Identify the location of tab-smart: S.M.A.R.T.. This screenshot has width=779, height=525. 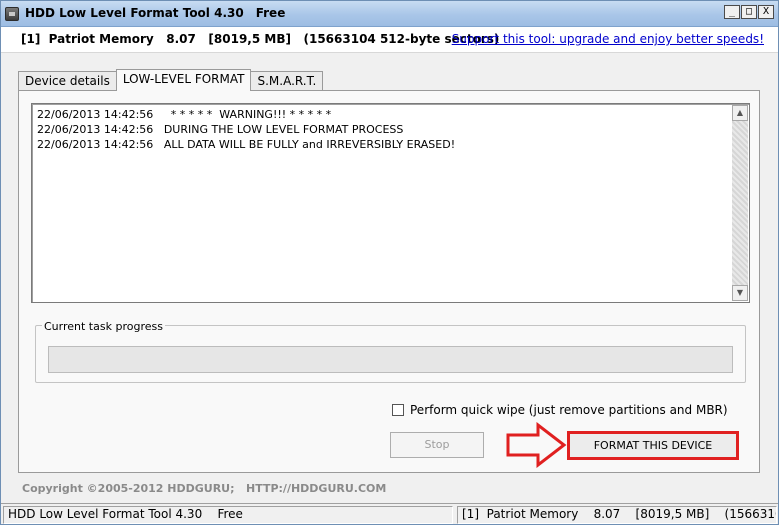
(287, 81).